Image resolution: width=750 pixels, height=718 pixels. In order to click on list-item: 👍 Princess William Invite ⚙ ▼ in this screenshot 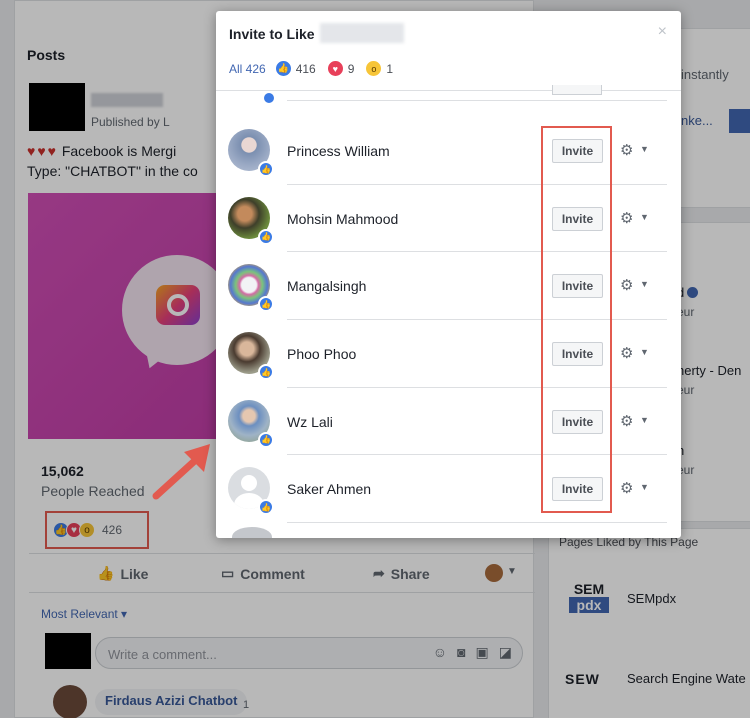, I will do `click(448, 151)`.